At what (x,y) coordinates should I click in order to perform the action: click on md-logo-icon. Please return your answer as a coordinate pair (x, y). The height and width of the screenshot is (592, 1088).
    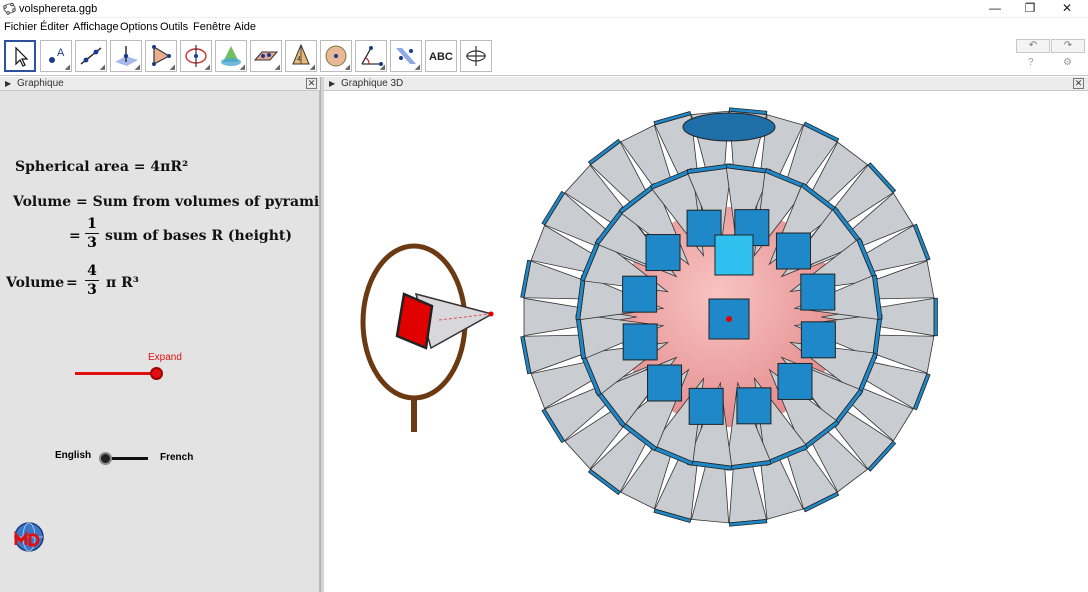
    Looking at the image, I should click on (29, 537).